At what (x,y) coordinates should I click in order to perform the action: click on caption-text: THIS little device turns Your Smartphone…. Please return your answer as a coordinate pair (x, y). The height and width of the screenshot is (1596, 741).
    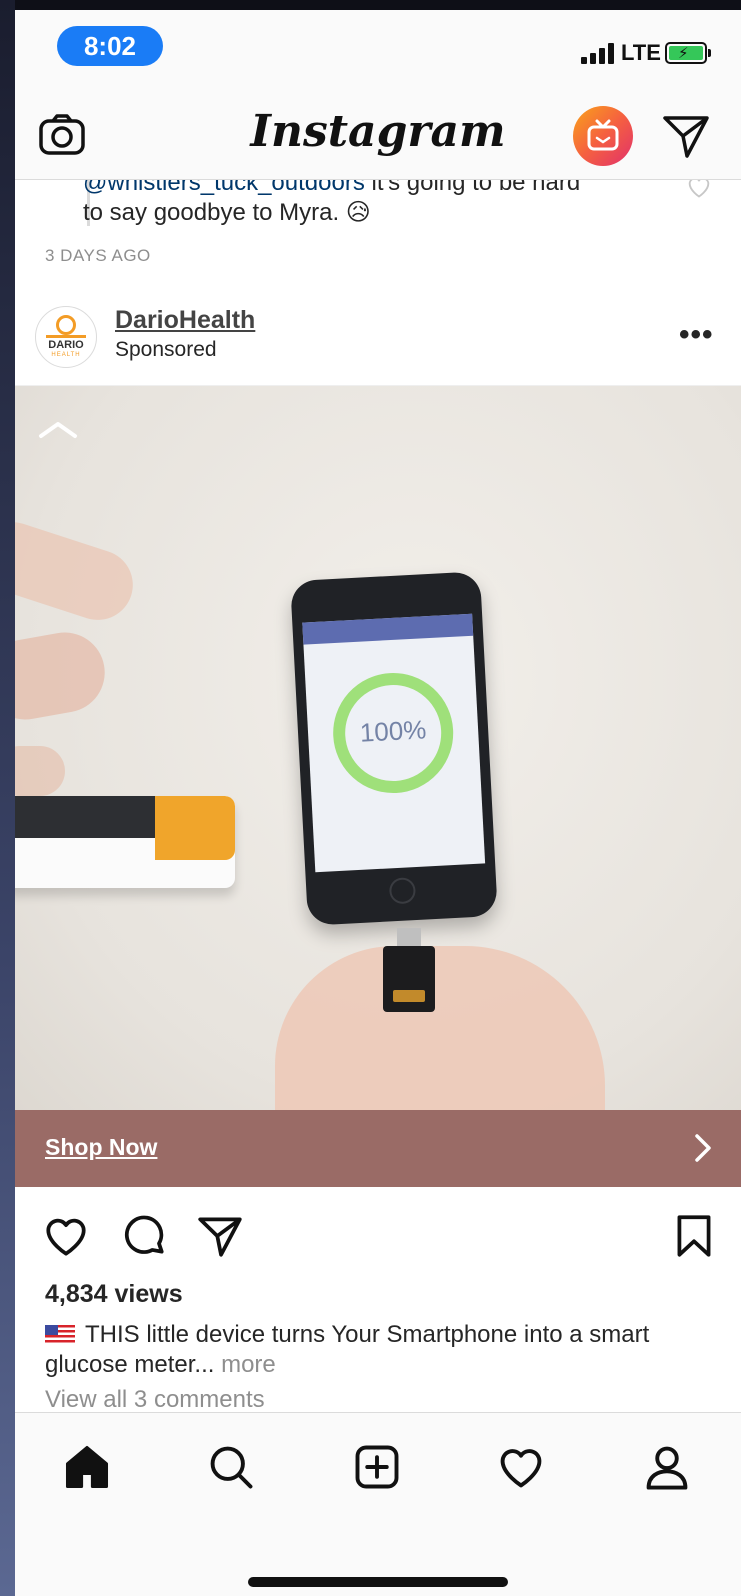
    Looking at the image, I should click on (347, 1349).